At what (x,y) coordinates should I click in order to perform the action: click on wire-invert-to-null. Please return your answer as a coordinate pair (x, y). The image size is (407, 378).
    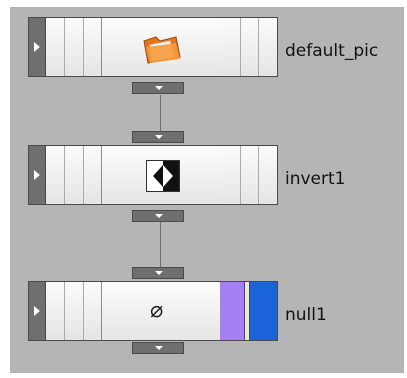
    Looking at the image, I should click on (160, 243).